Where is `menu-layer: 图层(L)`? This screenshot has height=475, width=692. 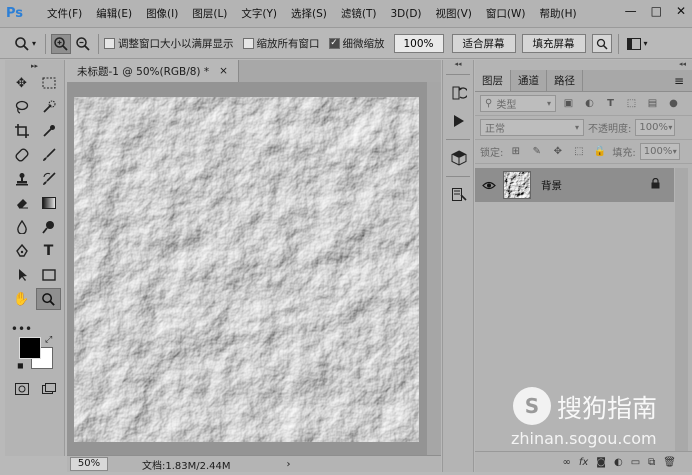 menu-layer: 图层(L) is located at coordinates (209, 14).